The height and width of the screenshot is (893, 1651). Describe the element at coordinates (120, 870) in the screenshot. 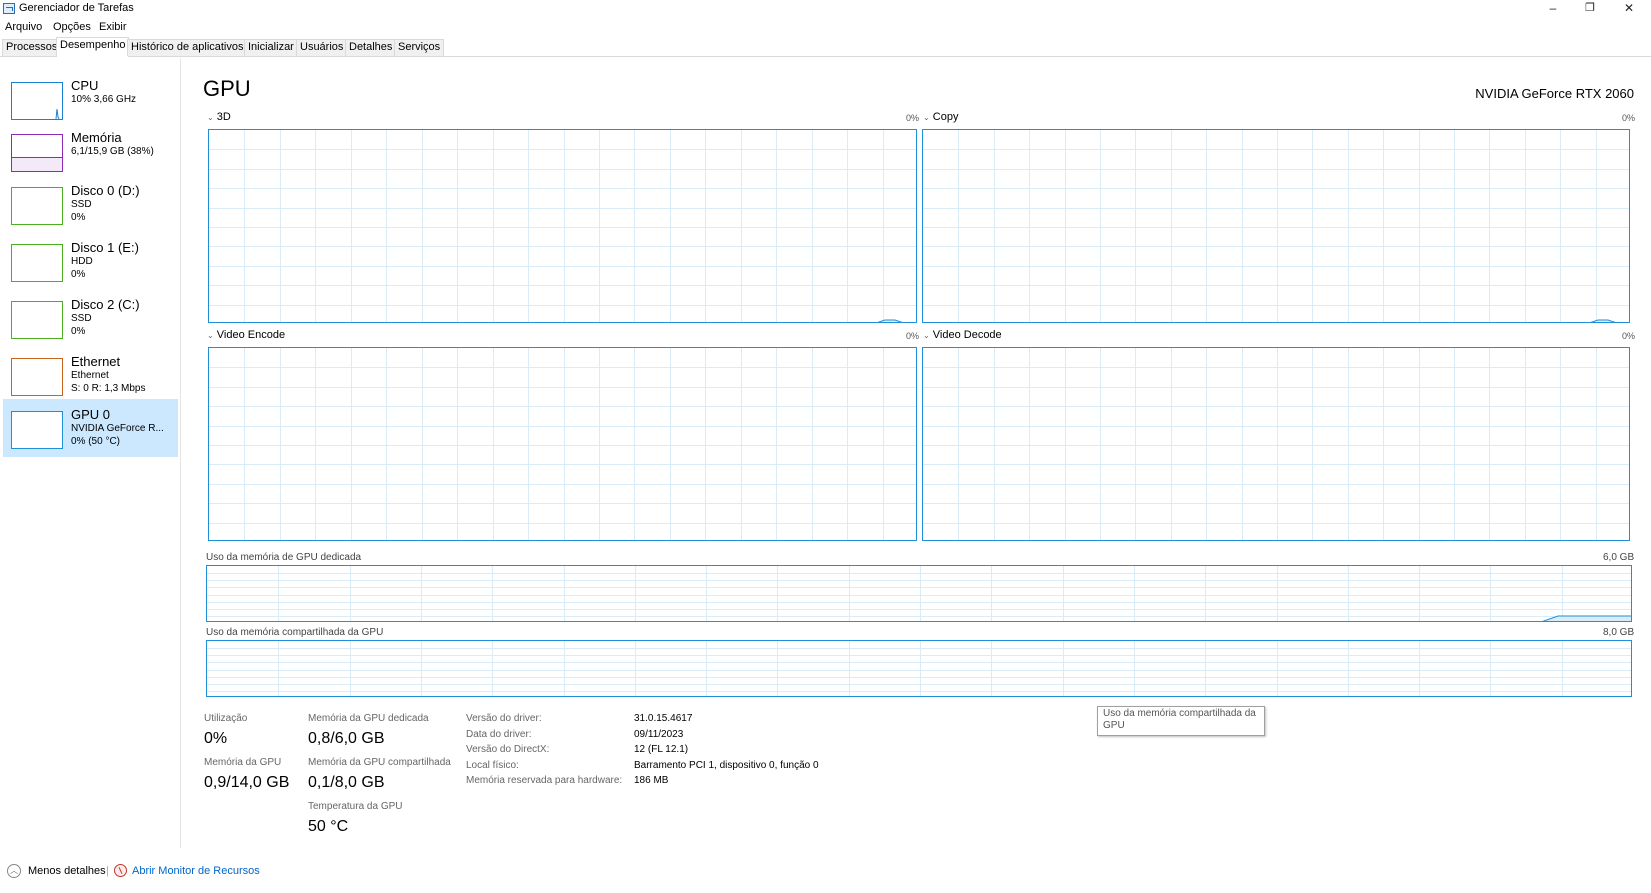

I see `resource-monitor-icon` at that location.